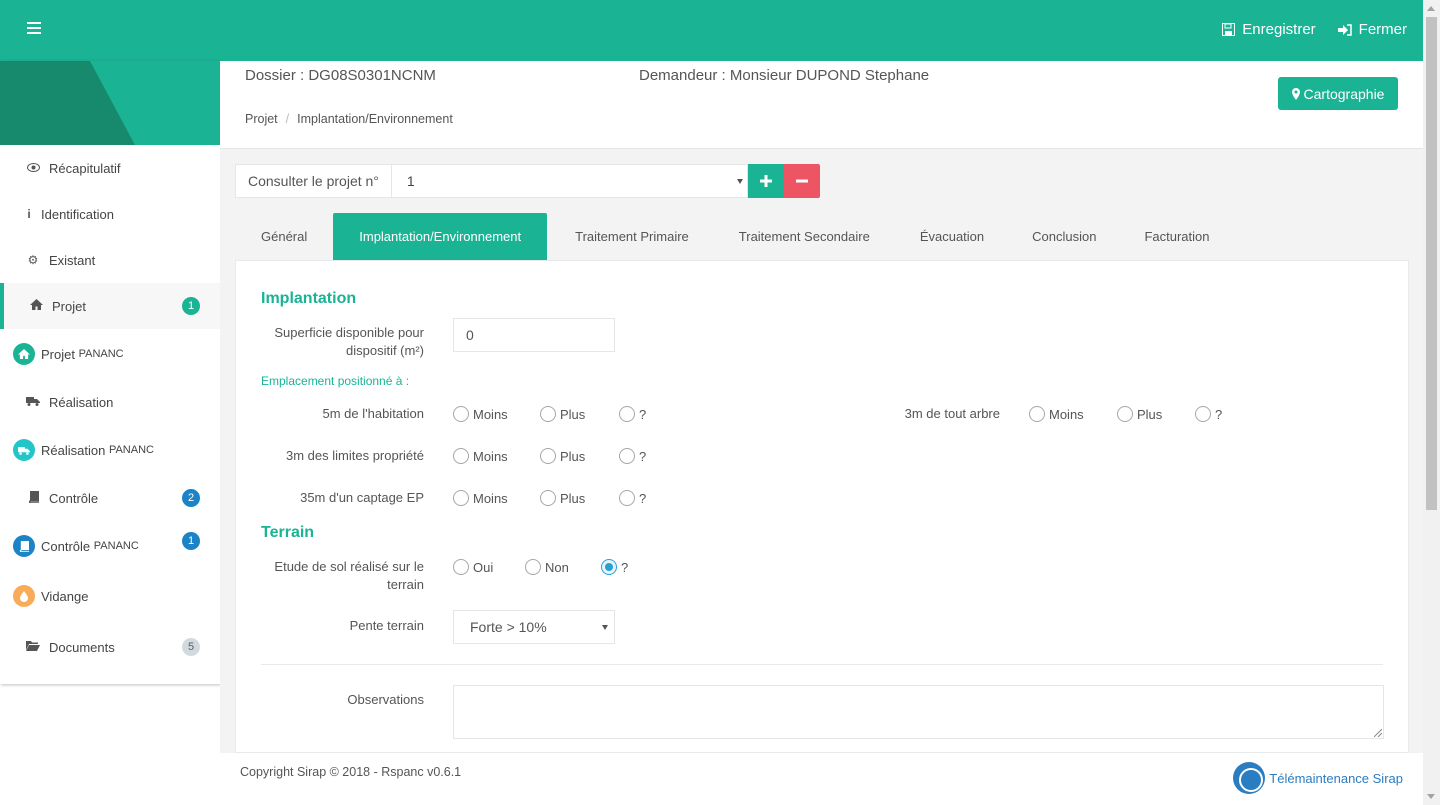  I want to click on project-select: 1, so click(569, 181).